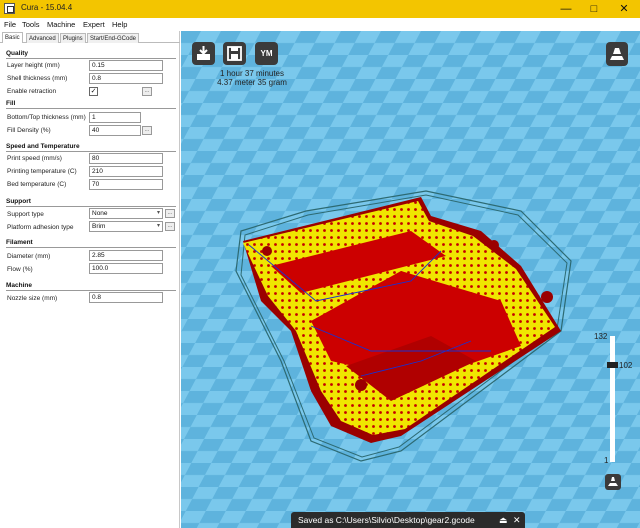 The height and width of the screenshot is (528, 640). I want to click on tab-start-end-gcode: Start/End-GCode, so click(113, 38).